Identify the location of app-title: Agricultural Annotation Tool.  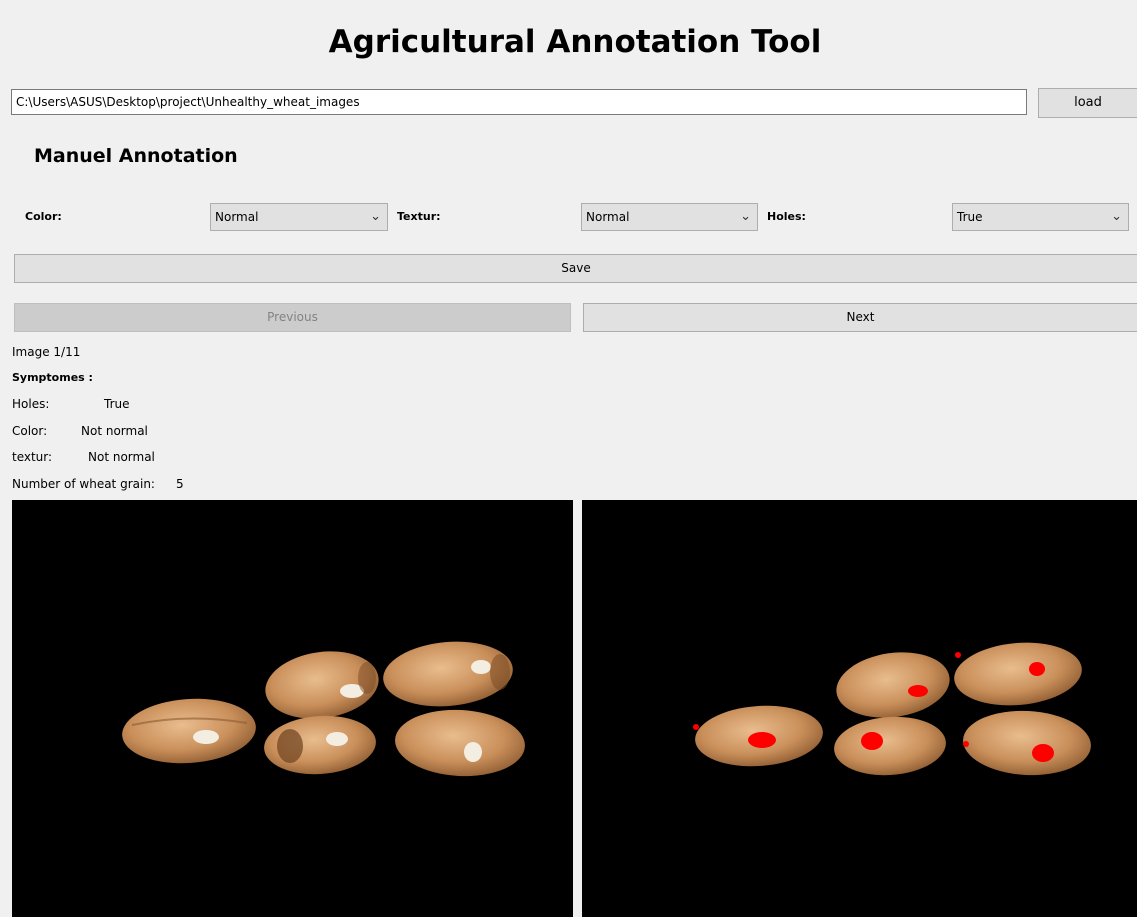
(575, 42).